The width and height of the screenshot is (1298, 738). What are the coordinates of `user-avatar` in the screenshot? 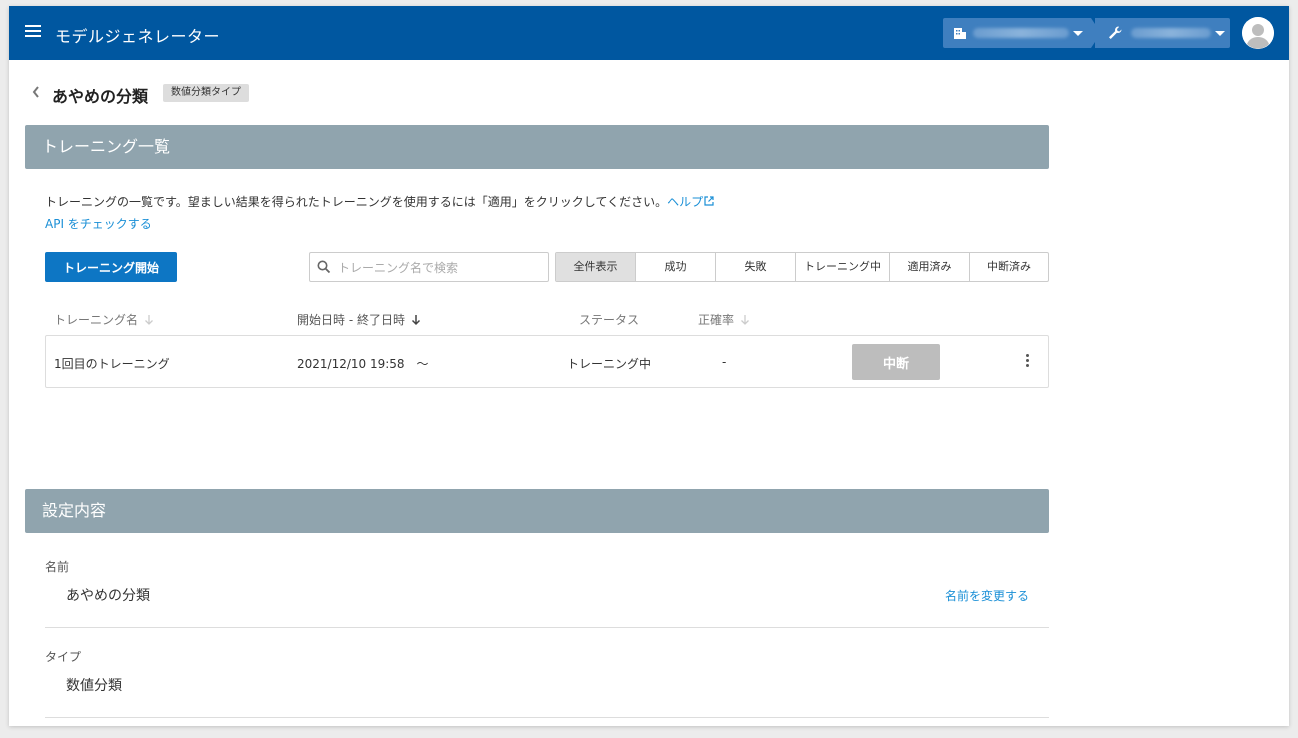 It's located at (1258, 33).